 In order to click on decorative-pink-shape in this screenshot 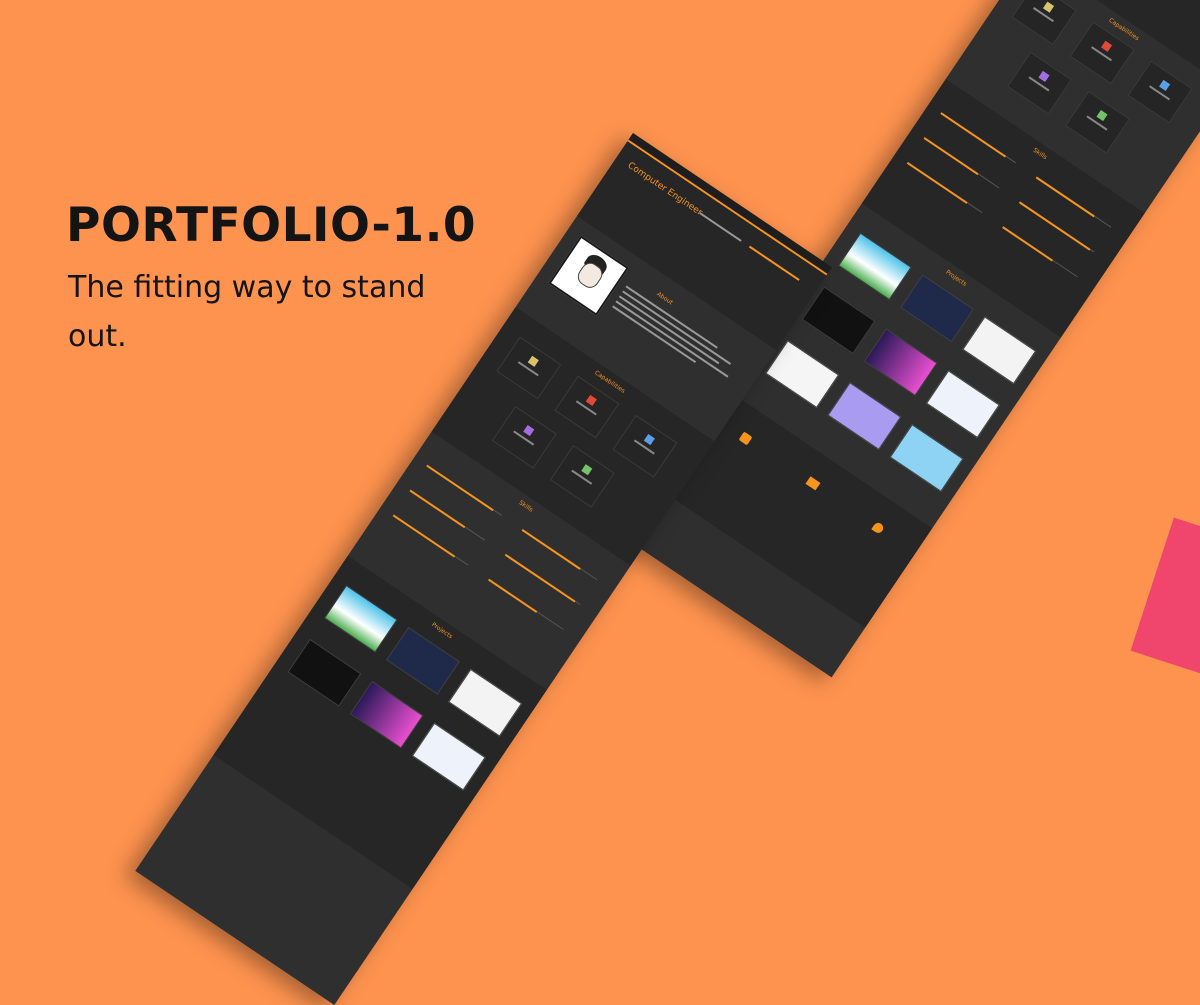, I will do `click(1165, 598)`.